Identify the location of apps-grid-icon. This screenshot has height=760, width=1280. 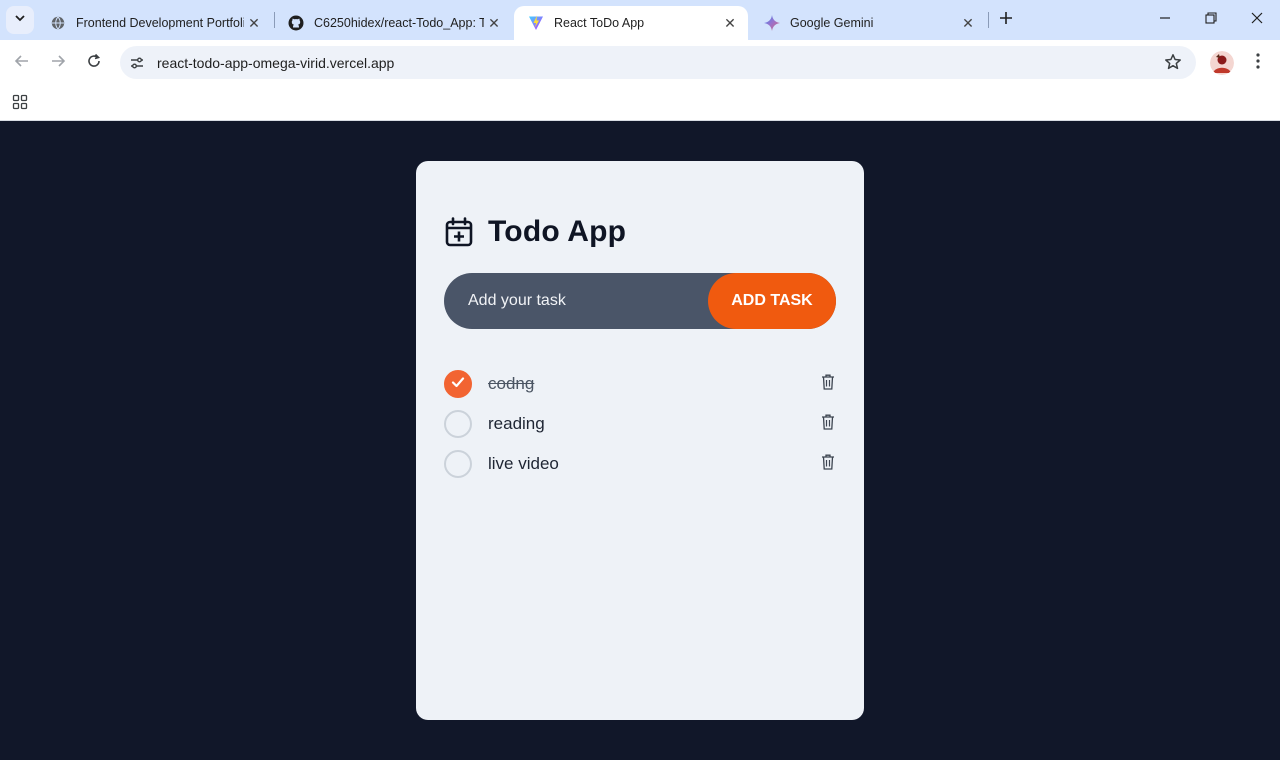
(20, 102).